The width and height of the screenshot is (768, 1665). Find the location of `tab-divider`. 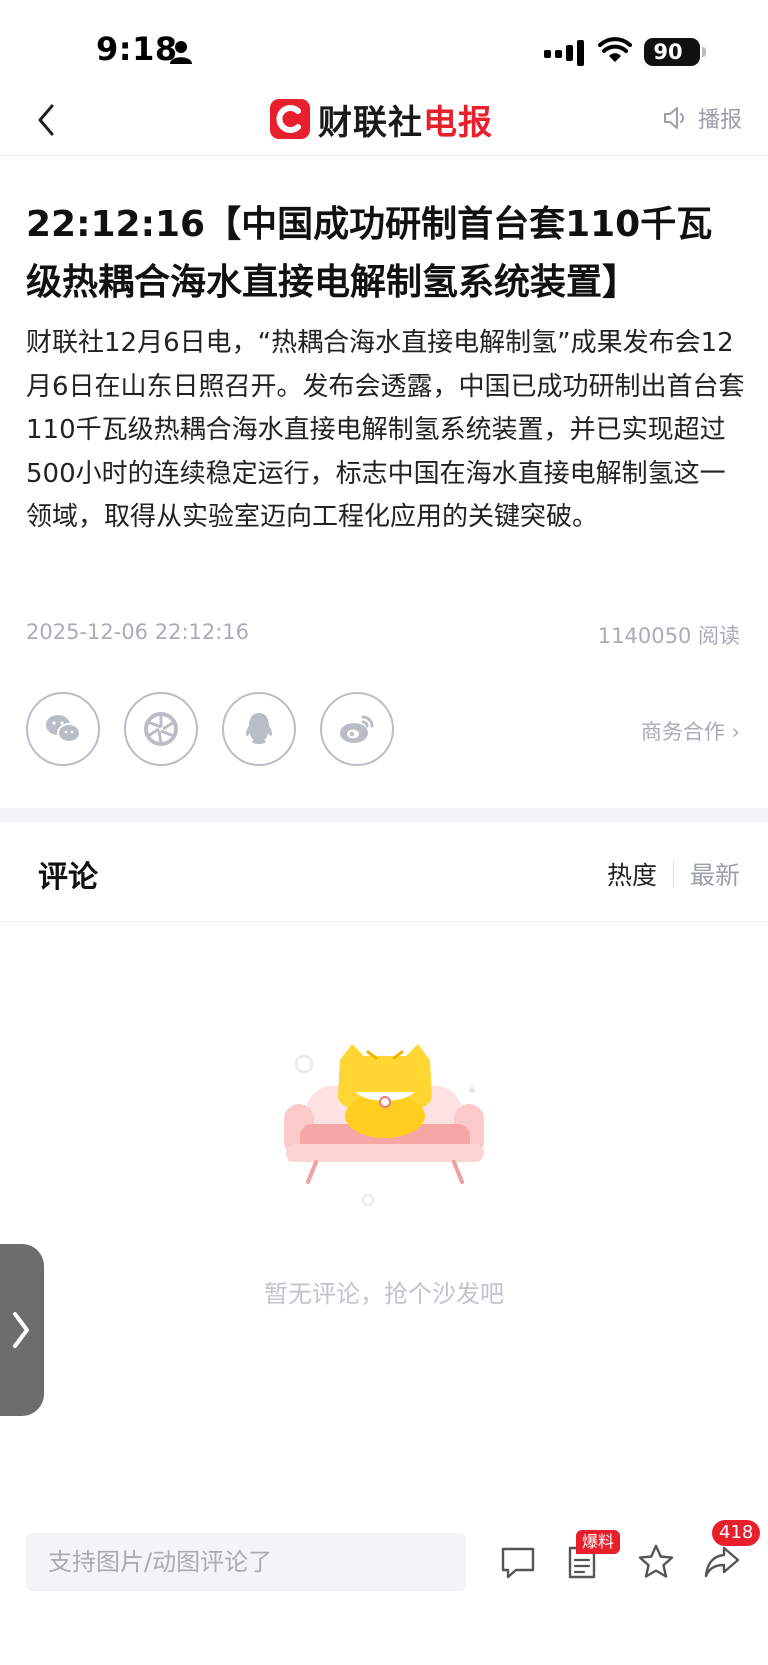

tab-divider is located at coordinates (673, 874).